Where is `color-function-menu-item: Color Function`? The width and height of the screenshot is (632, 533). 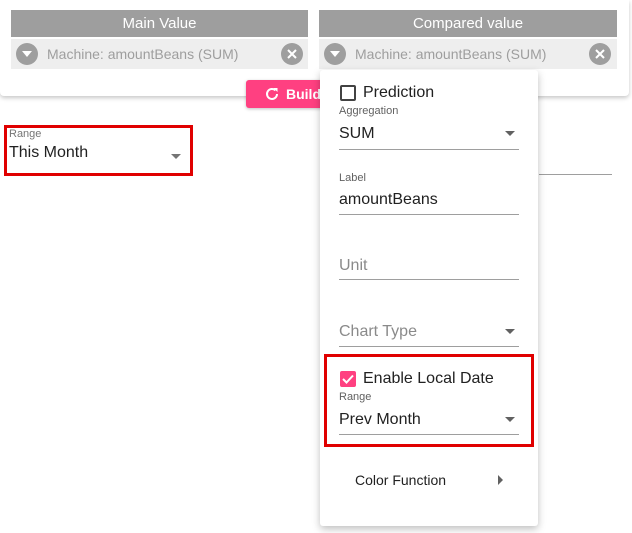
color-function-menu-item: Color Function is located at coordinates (429, 480).